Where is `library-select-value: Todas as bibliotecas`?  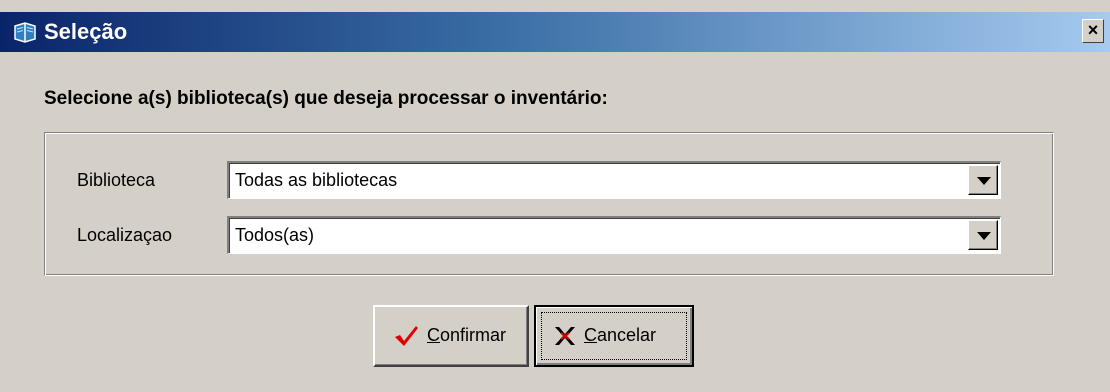
library-select-value: Todas as bibliotecas is located at coordinates (316, 180).